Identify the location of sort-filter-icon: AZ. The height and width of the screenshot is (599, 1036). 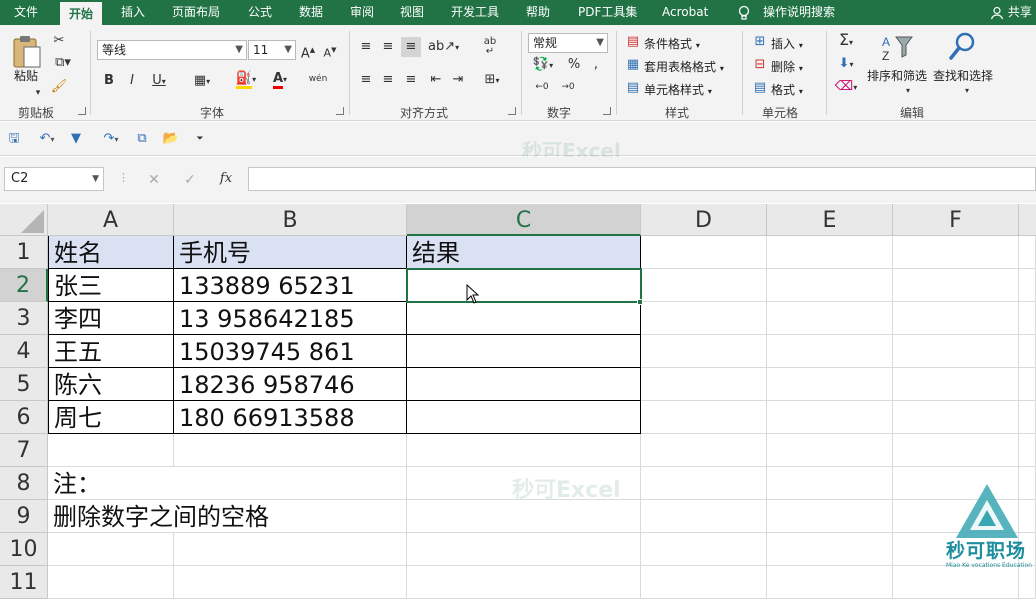
(897, 49).